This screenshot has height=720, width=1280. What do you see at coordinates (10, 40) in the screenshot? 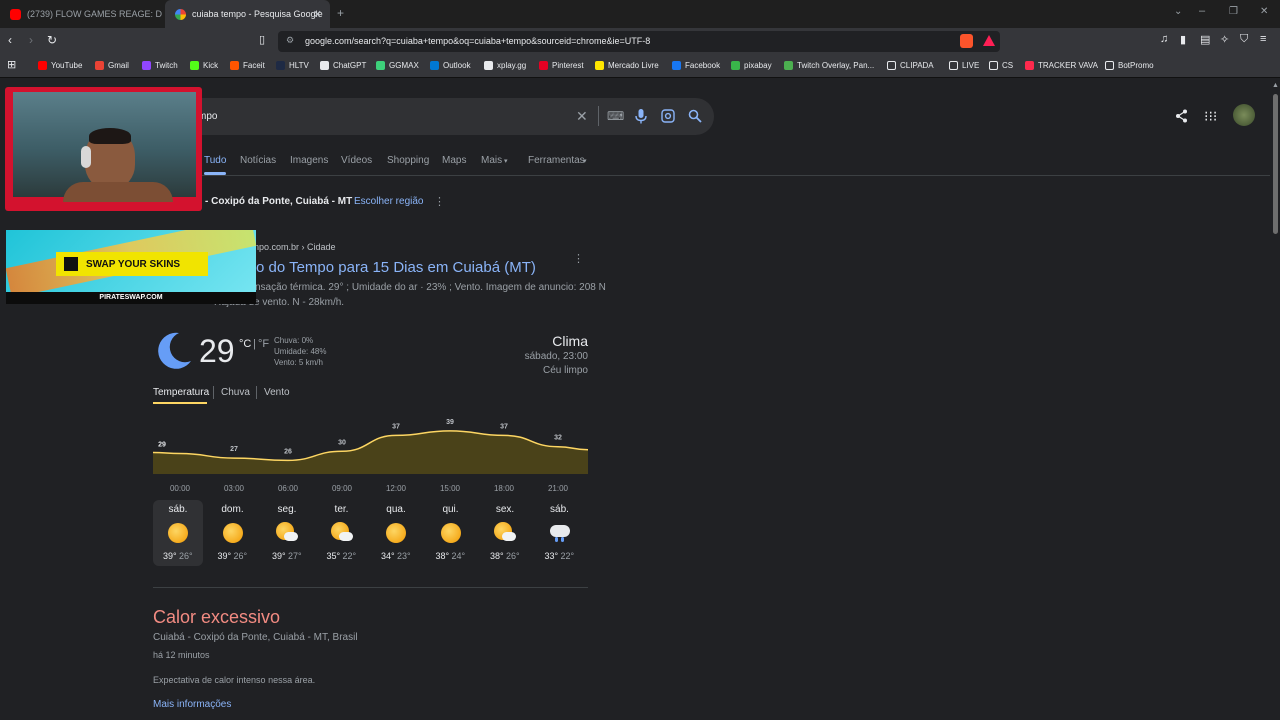
I see `back-icon: ‹` at bounding box center [10, 40].